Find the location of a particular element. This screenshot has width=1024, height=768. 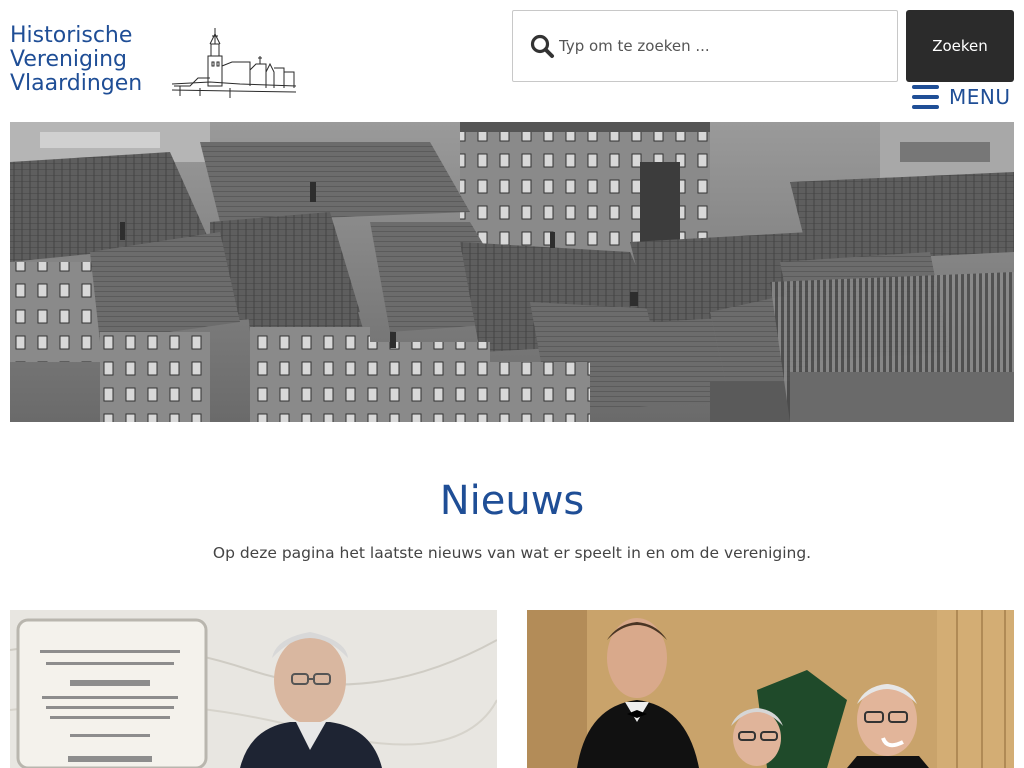

logo-line-2: Vereniging is located at coordinates (69, 59).